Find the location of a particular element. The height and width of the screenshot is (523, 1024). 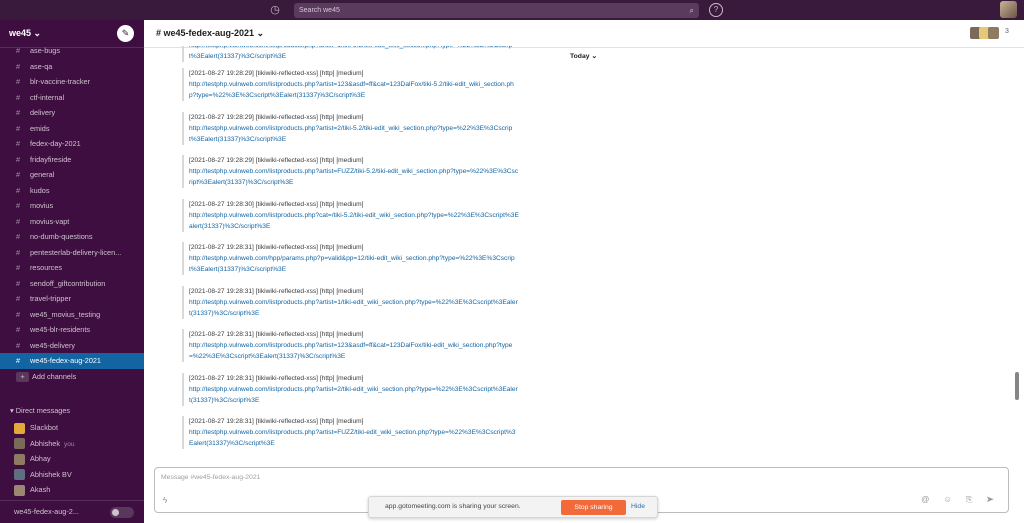

channel-label: general is located at coordinates (42, 174).